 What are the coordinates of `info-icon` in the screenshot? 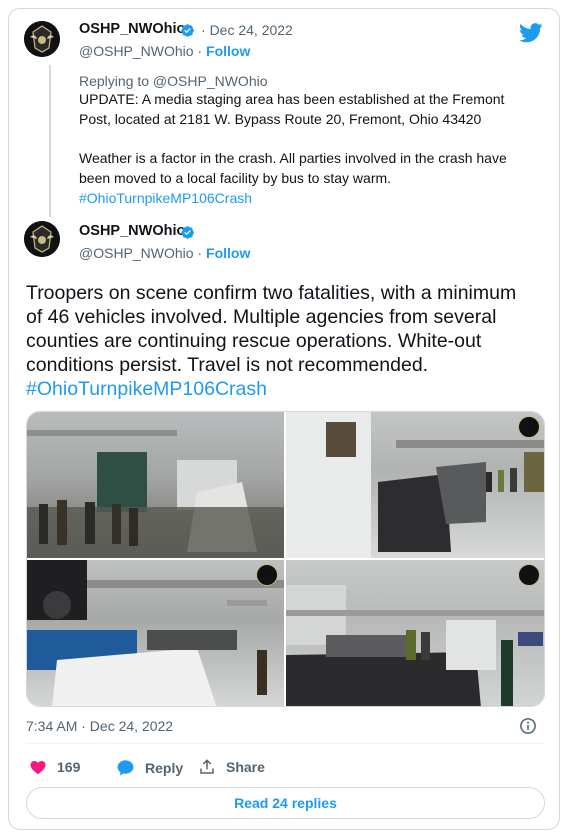 It's located at (528, 726).